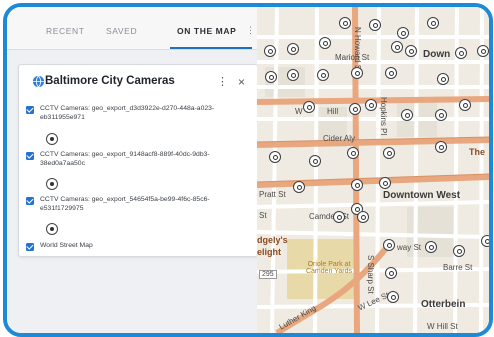 This screenshot has height=337, width=494. I want to click on map-label-hill-st: W Hill St, so click(442, 326).